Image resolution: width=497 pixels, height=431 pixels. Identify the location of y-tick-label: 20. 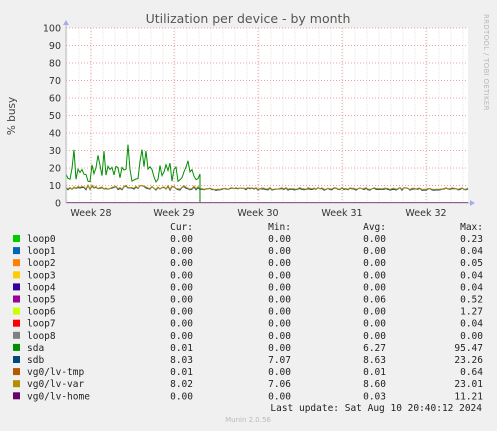
(55, 169).